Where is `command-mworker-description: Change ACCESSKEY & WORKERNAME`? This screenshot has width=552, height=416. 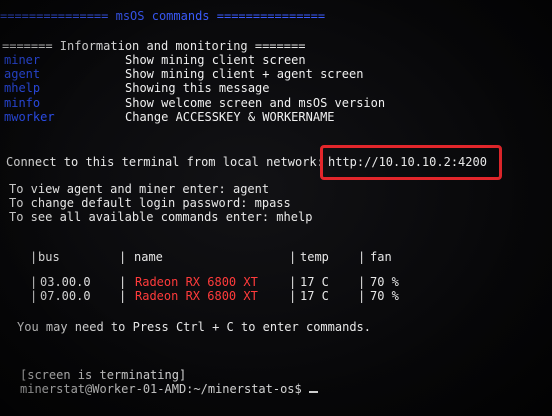 command-mworker-description: Change ACCESSKEY & WORKERNAME is located at coordinates (230, 117).